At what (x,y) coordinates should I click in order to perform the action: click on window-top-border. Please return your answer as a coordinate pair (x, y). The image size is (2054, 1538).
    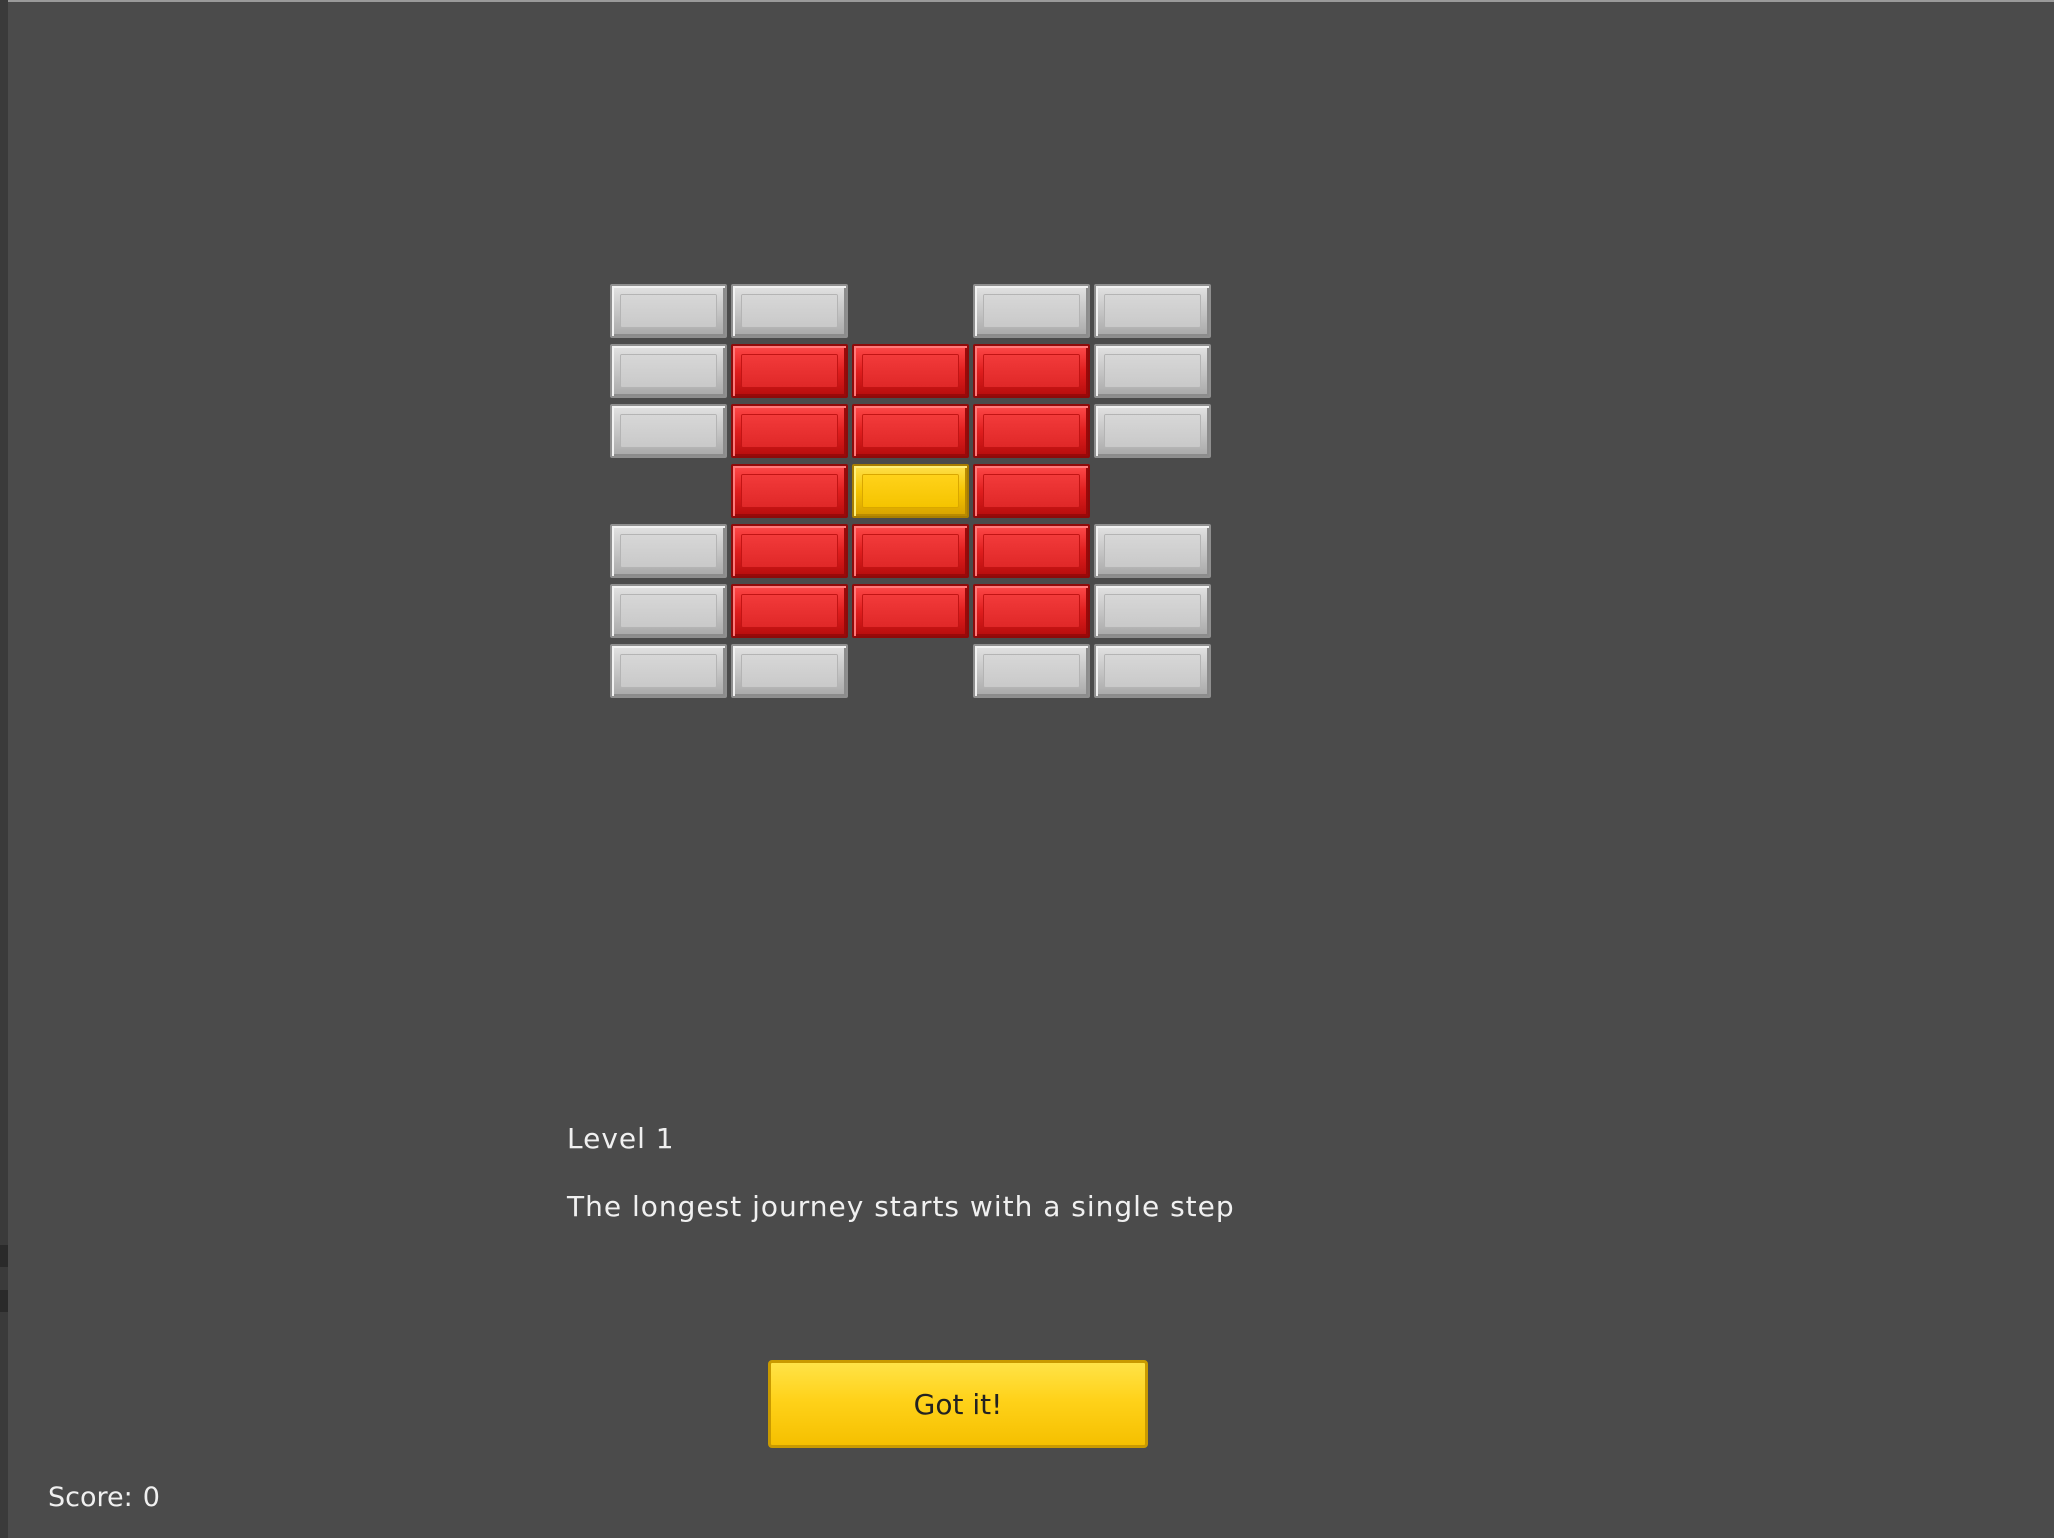
    Looking at the image, I should click on (1027, 1).